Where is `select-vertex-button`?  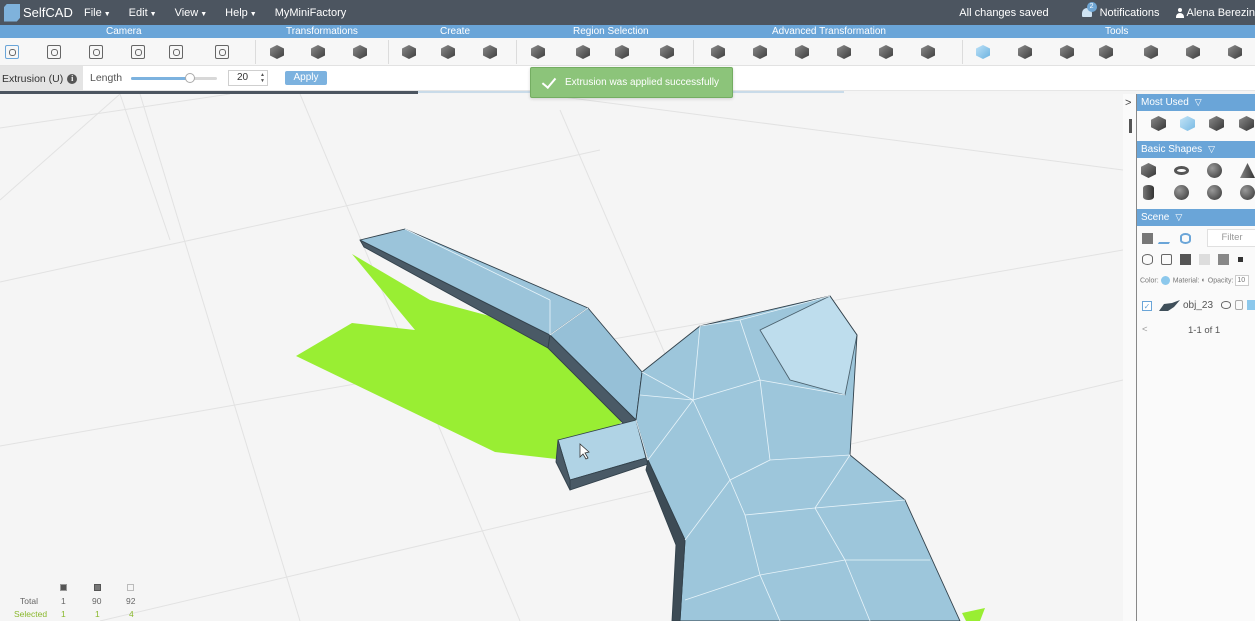 select-vertex-button is located at coordinates (667, 52).